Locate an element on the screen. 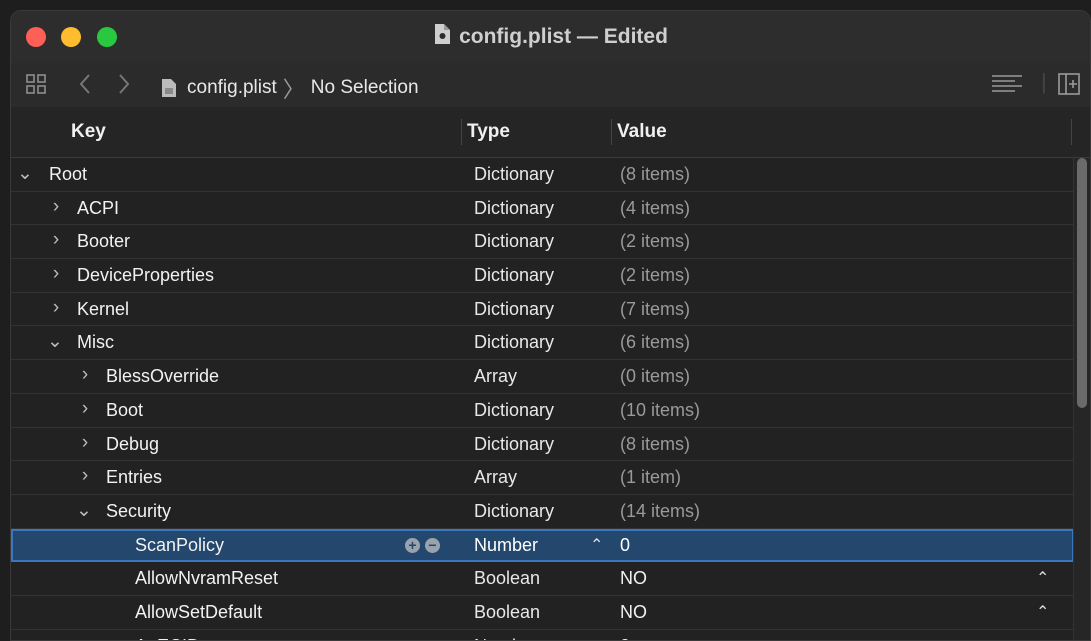 The image size is (1091, 641). row-key: DeviceProperties is located at coordinates (146, 275).